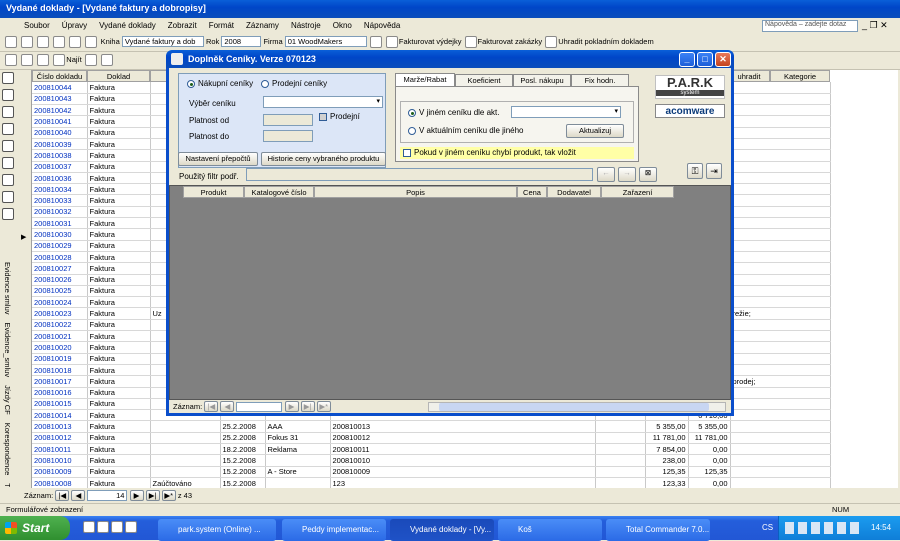  I want to click on table-cell: 200810033, so click(60, 200).